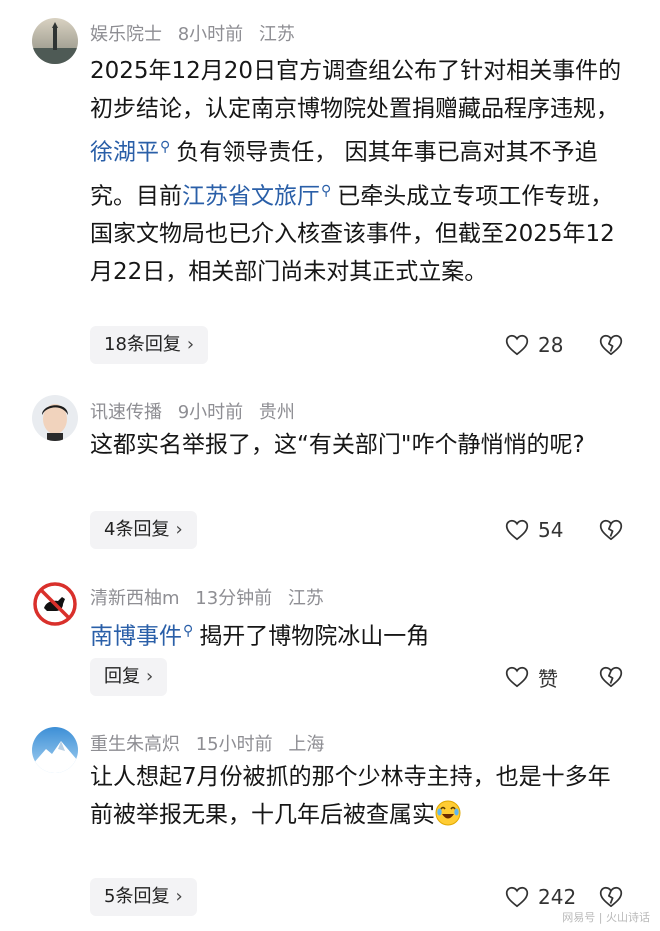  Describe the element at coordinates (548, 678) in the screenshot. I see `like-label: 赞` at that location.